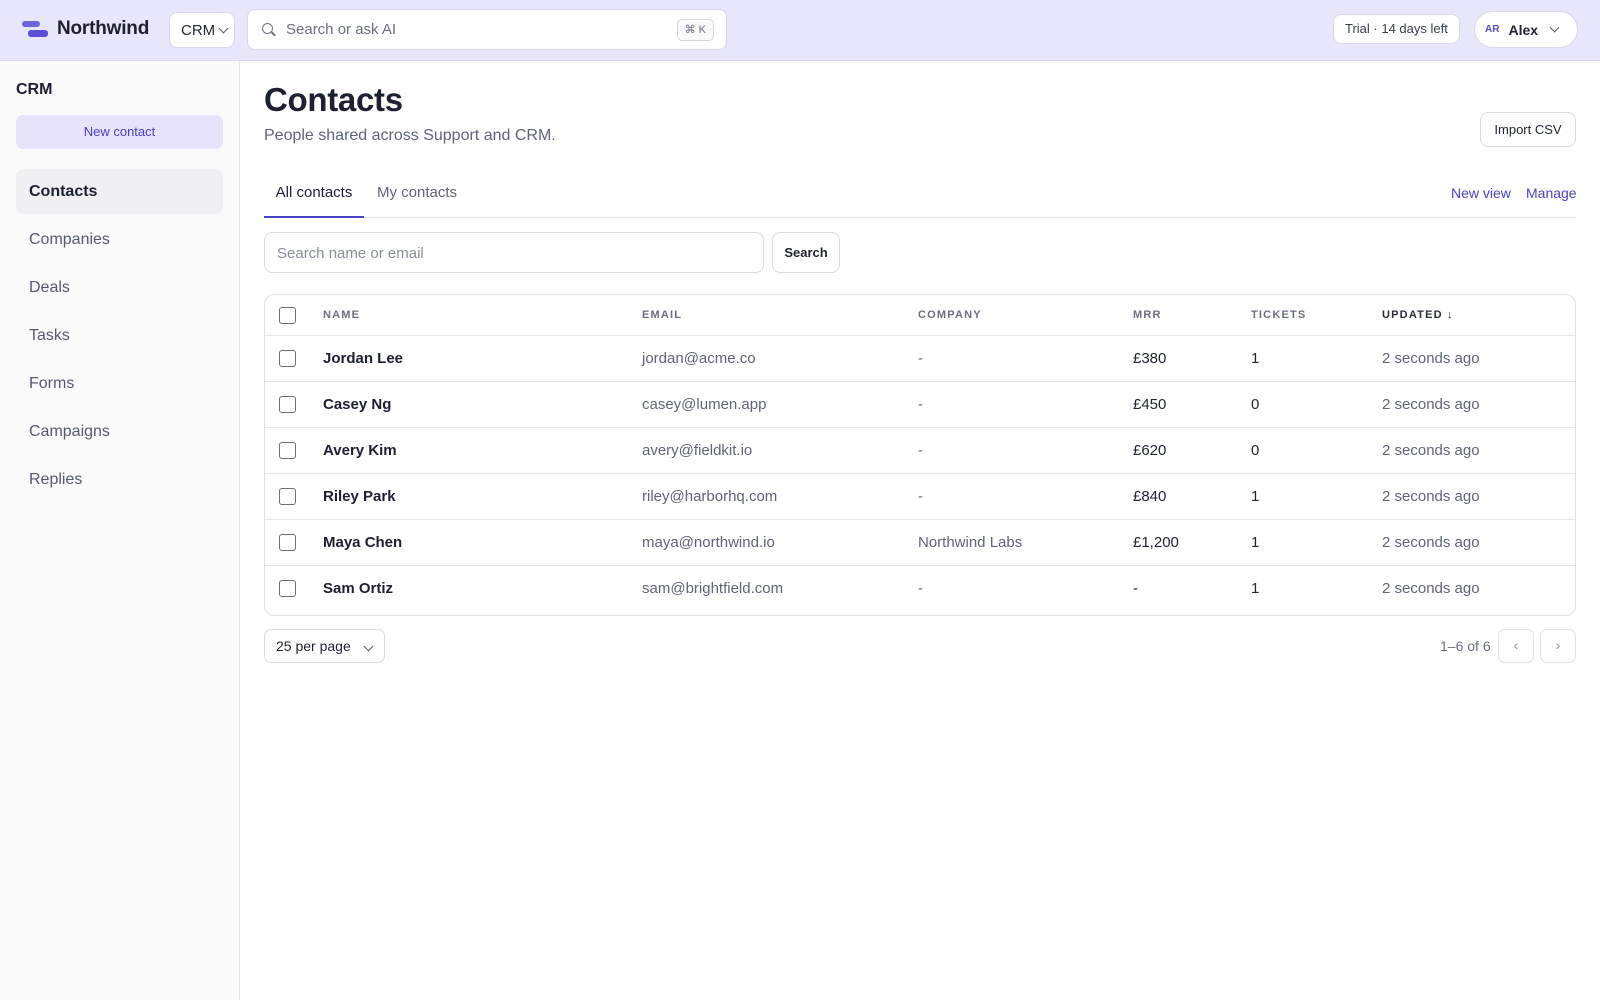  I want to click on sidebar-item-contacts: Contacts, so click(119, 191).